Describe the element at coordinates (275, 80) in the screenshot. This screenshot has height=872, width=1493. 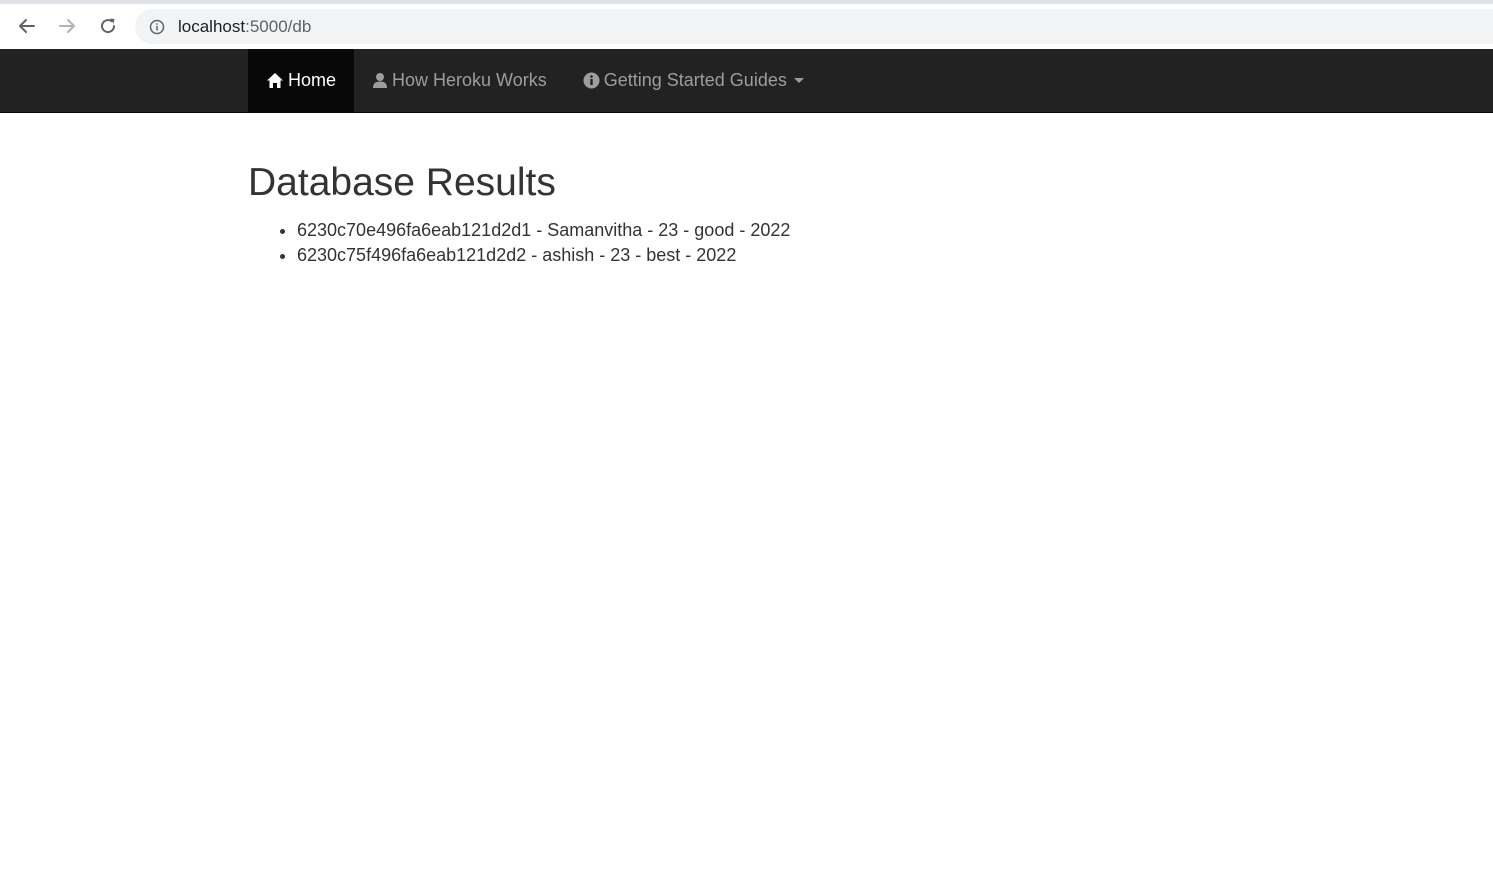
I see `home-icon` at that location.